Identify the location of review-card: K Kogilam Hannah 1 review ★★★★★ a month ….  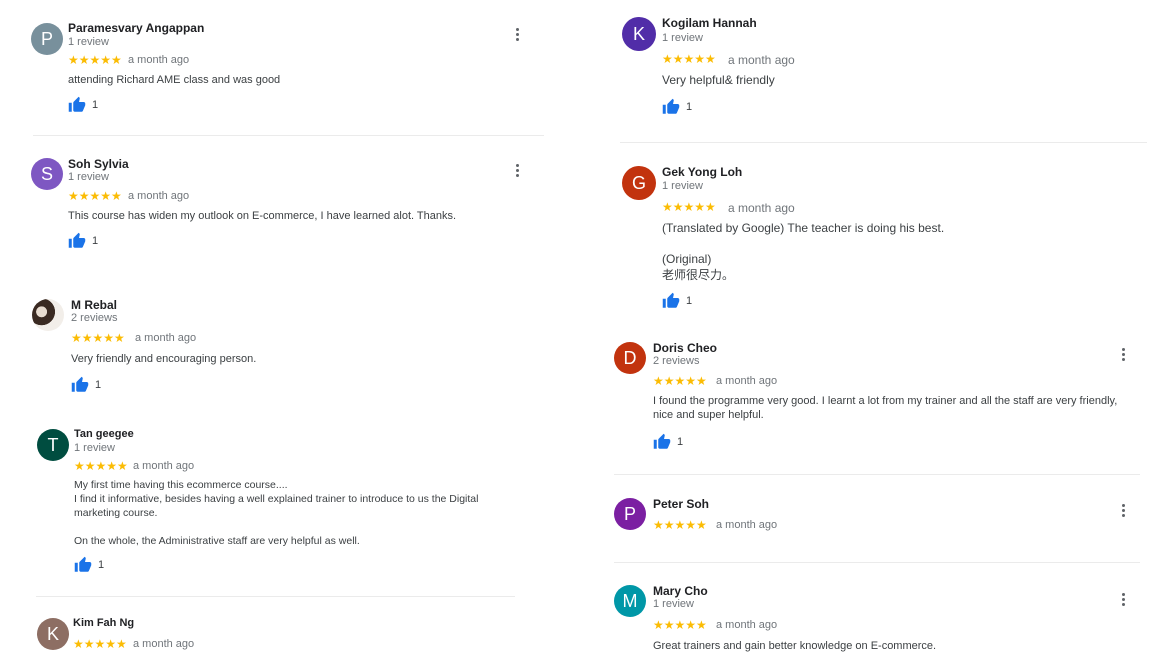
(886, 71).